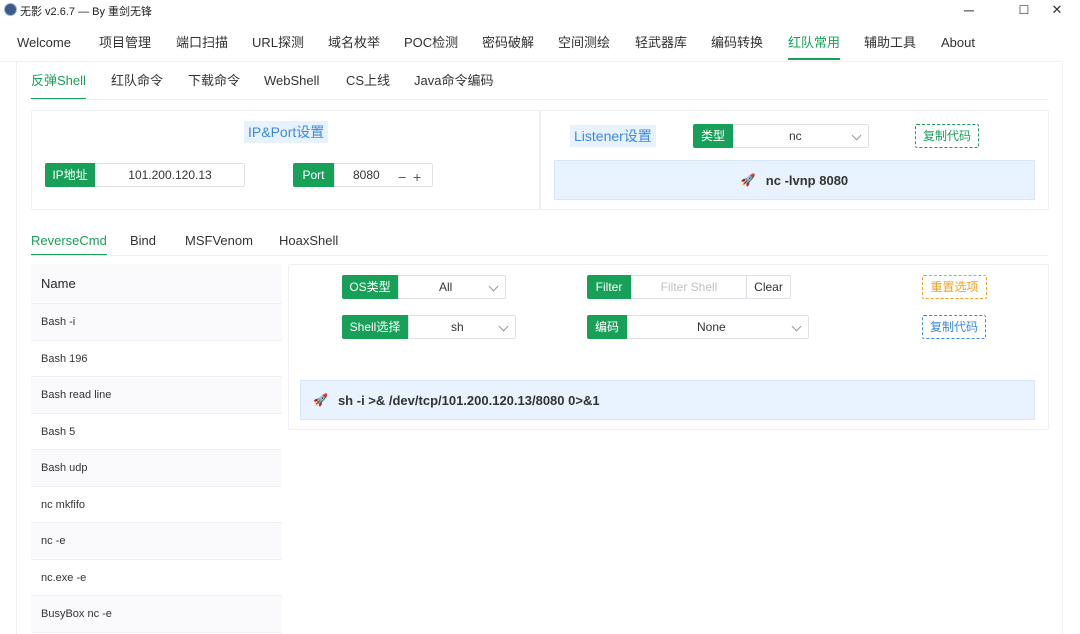 The width and height of the screenshot is (1080, 634). Describe the element at coordinates (156, 614) in the screenshot. I see `list-item: BusyBox nc -e` at that location.